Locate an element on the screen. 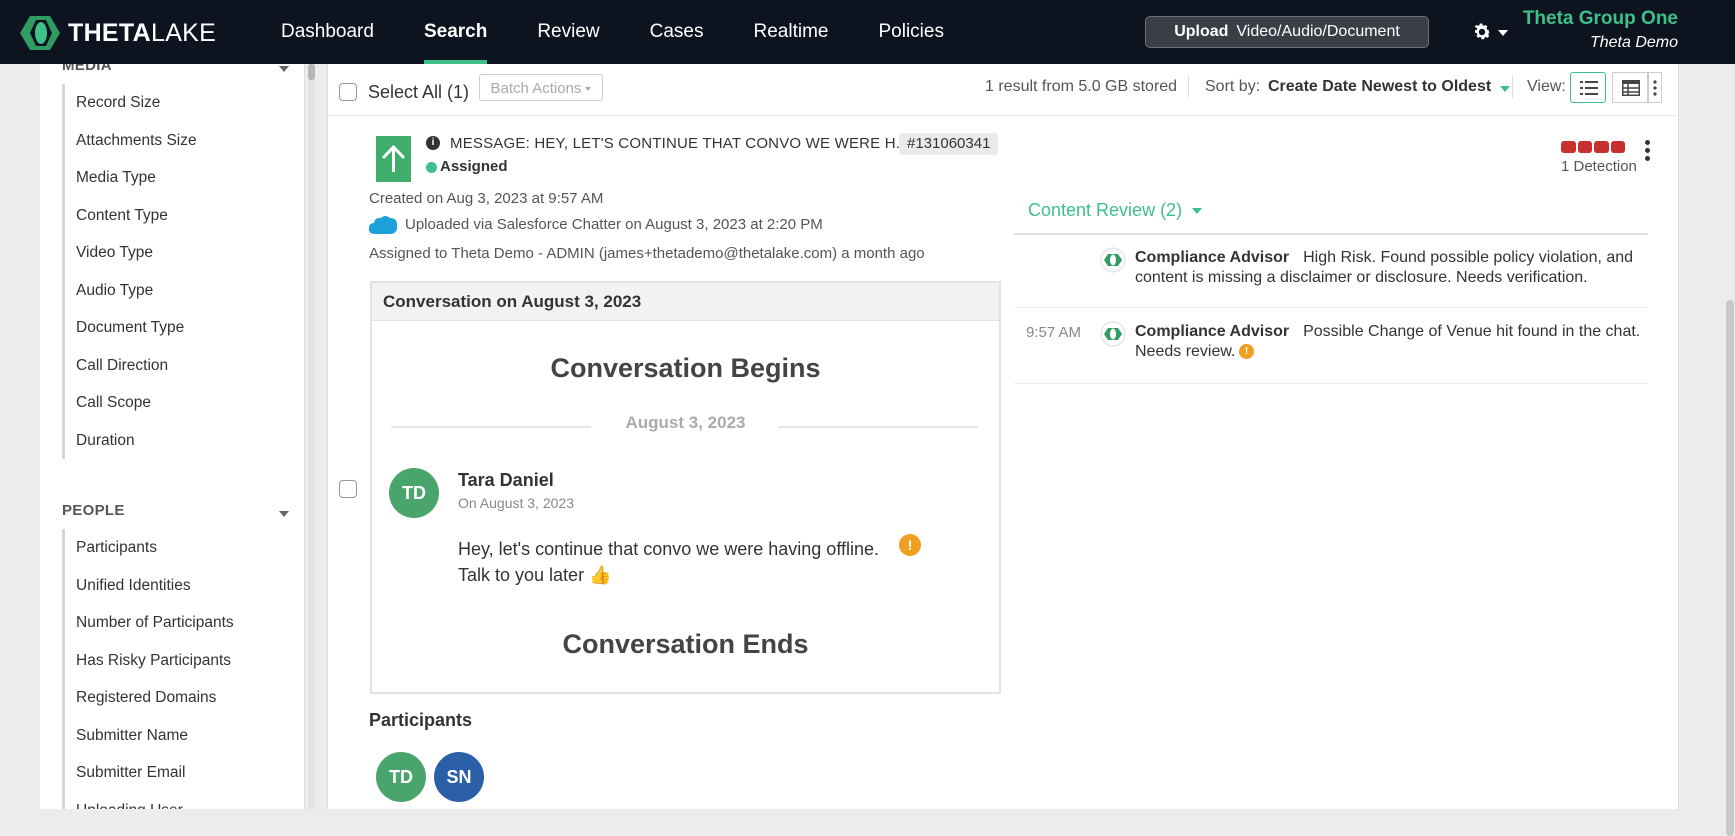 The image size is (1735, 836). record-menu-icon is located at coordinates (1648, 151).